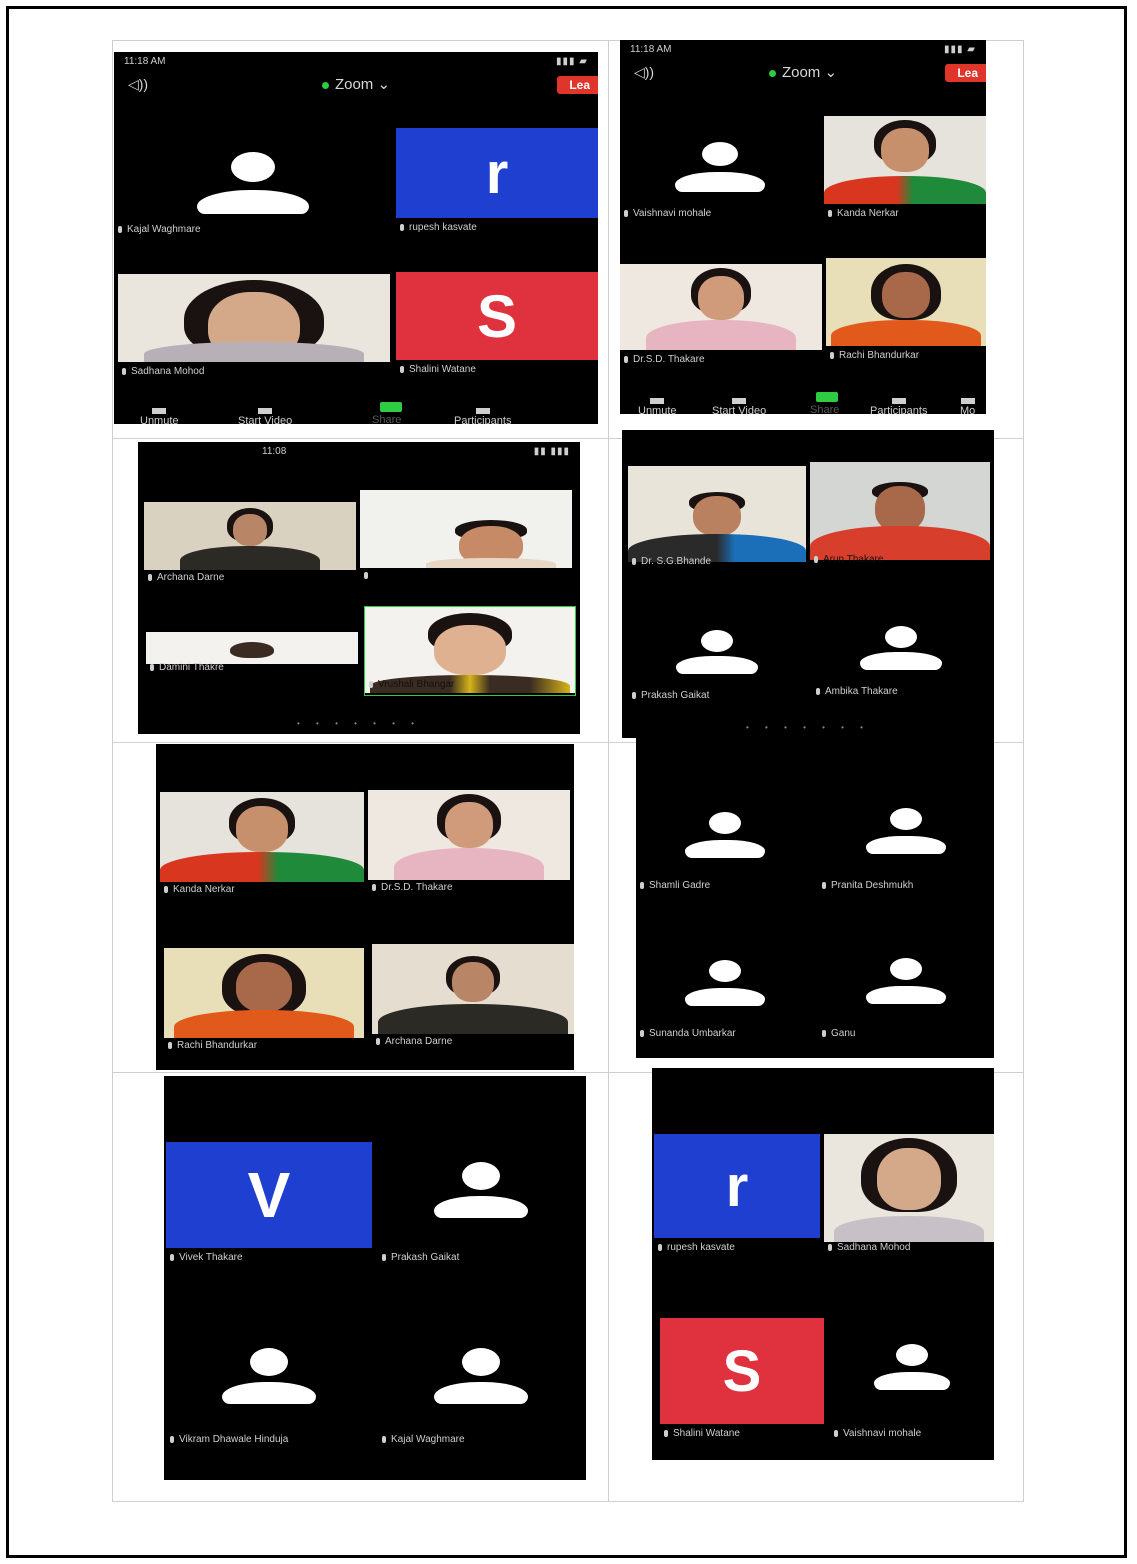 This screenshot has width=1137, height=1564. Describe the element at coordinates (359, 452) in the screenshot. I see `status-bar: 11:08 ▮▮ ▮▮▮` at that location.